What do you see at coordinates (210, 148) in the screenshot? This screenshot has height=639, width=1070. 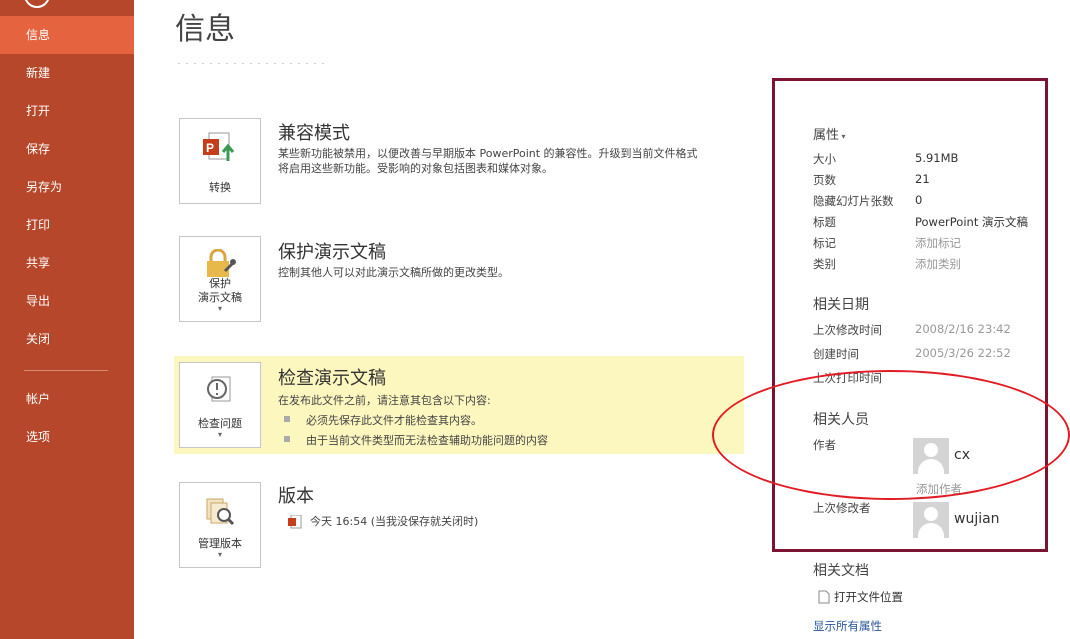 I see `svg-text: P` at bounding box center [210, 148].